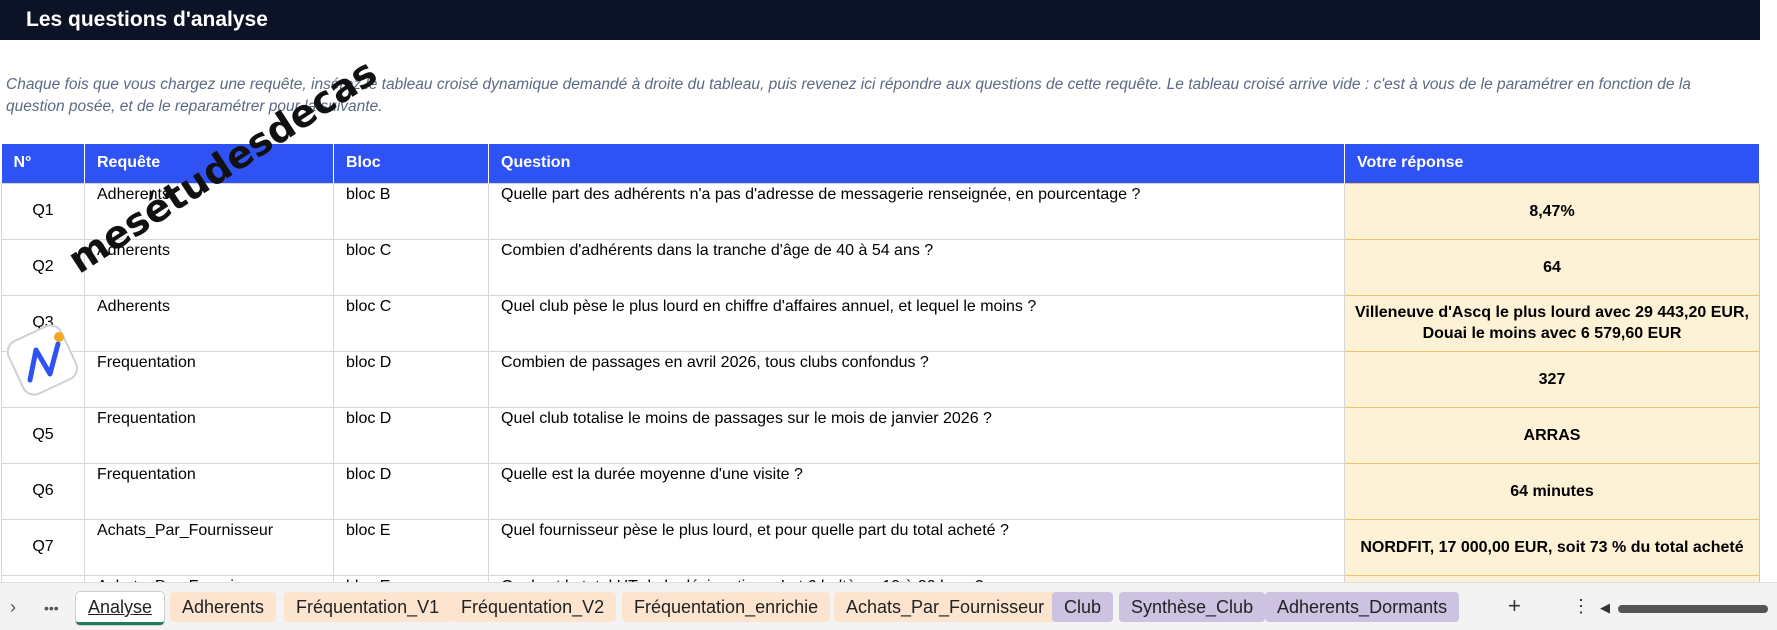 This screenshot has width=1777, height=630. Describe the element at coordinates (1552, 211) in the screenshot. I see `cell-reponse: 8,47%` at that location.